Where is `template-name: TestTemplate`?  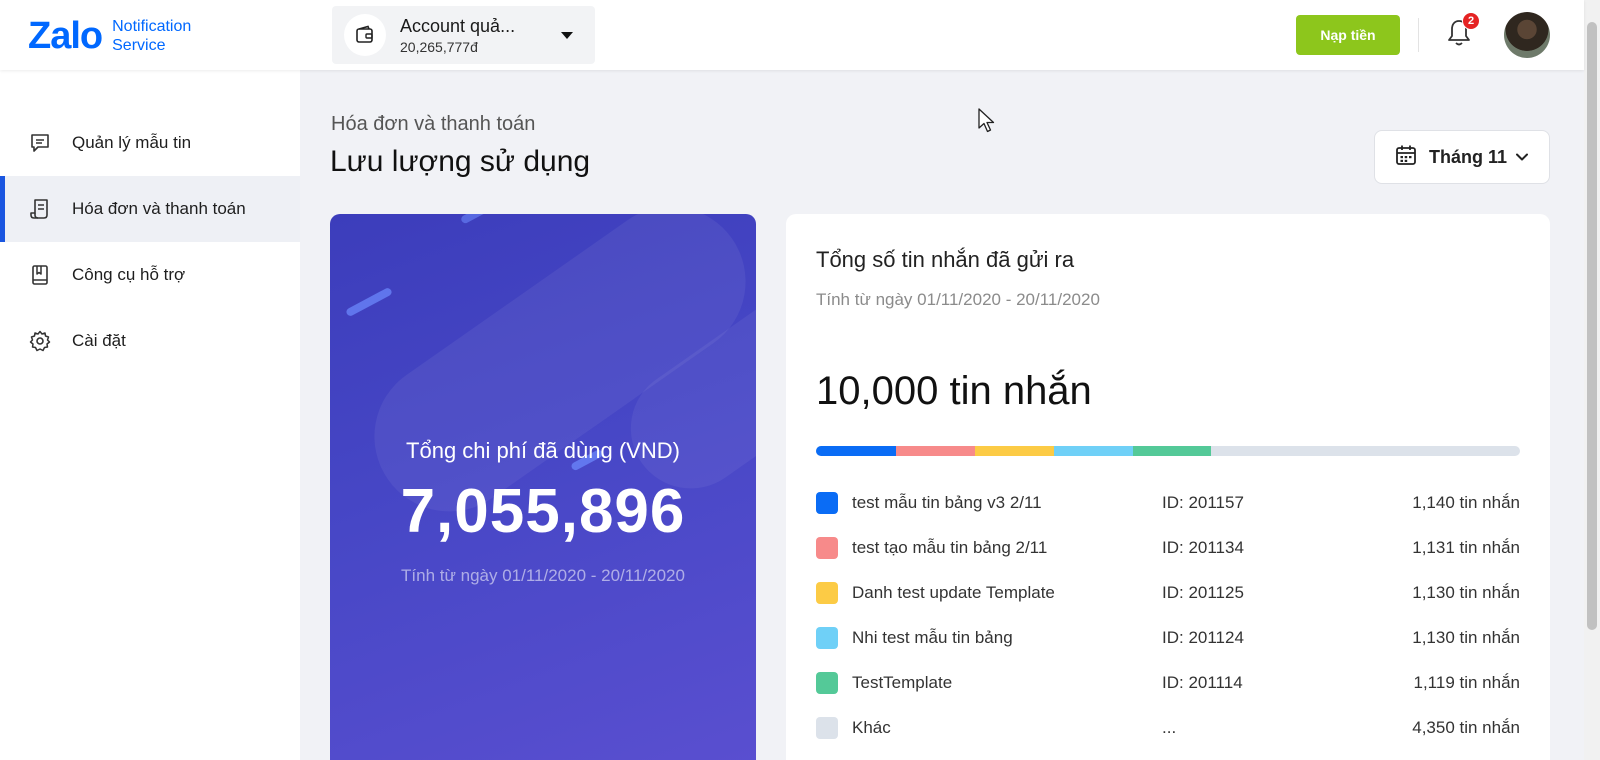
template-name: TestTemplate is located at coordinates (902, 682).